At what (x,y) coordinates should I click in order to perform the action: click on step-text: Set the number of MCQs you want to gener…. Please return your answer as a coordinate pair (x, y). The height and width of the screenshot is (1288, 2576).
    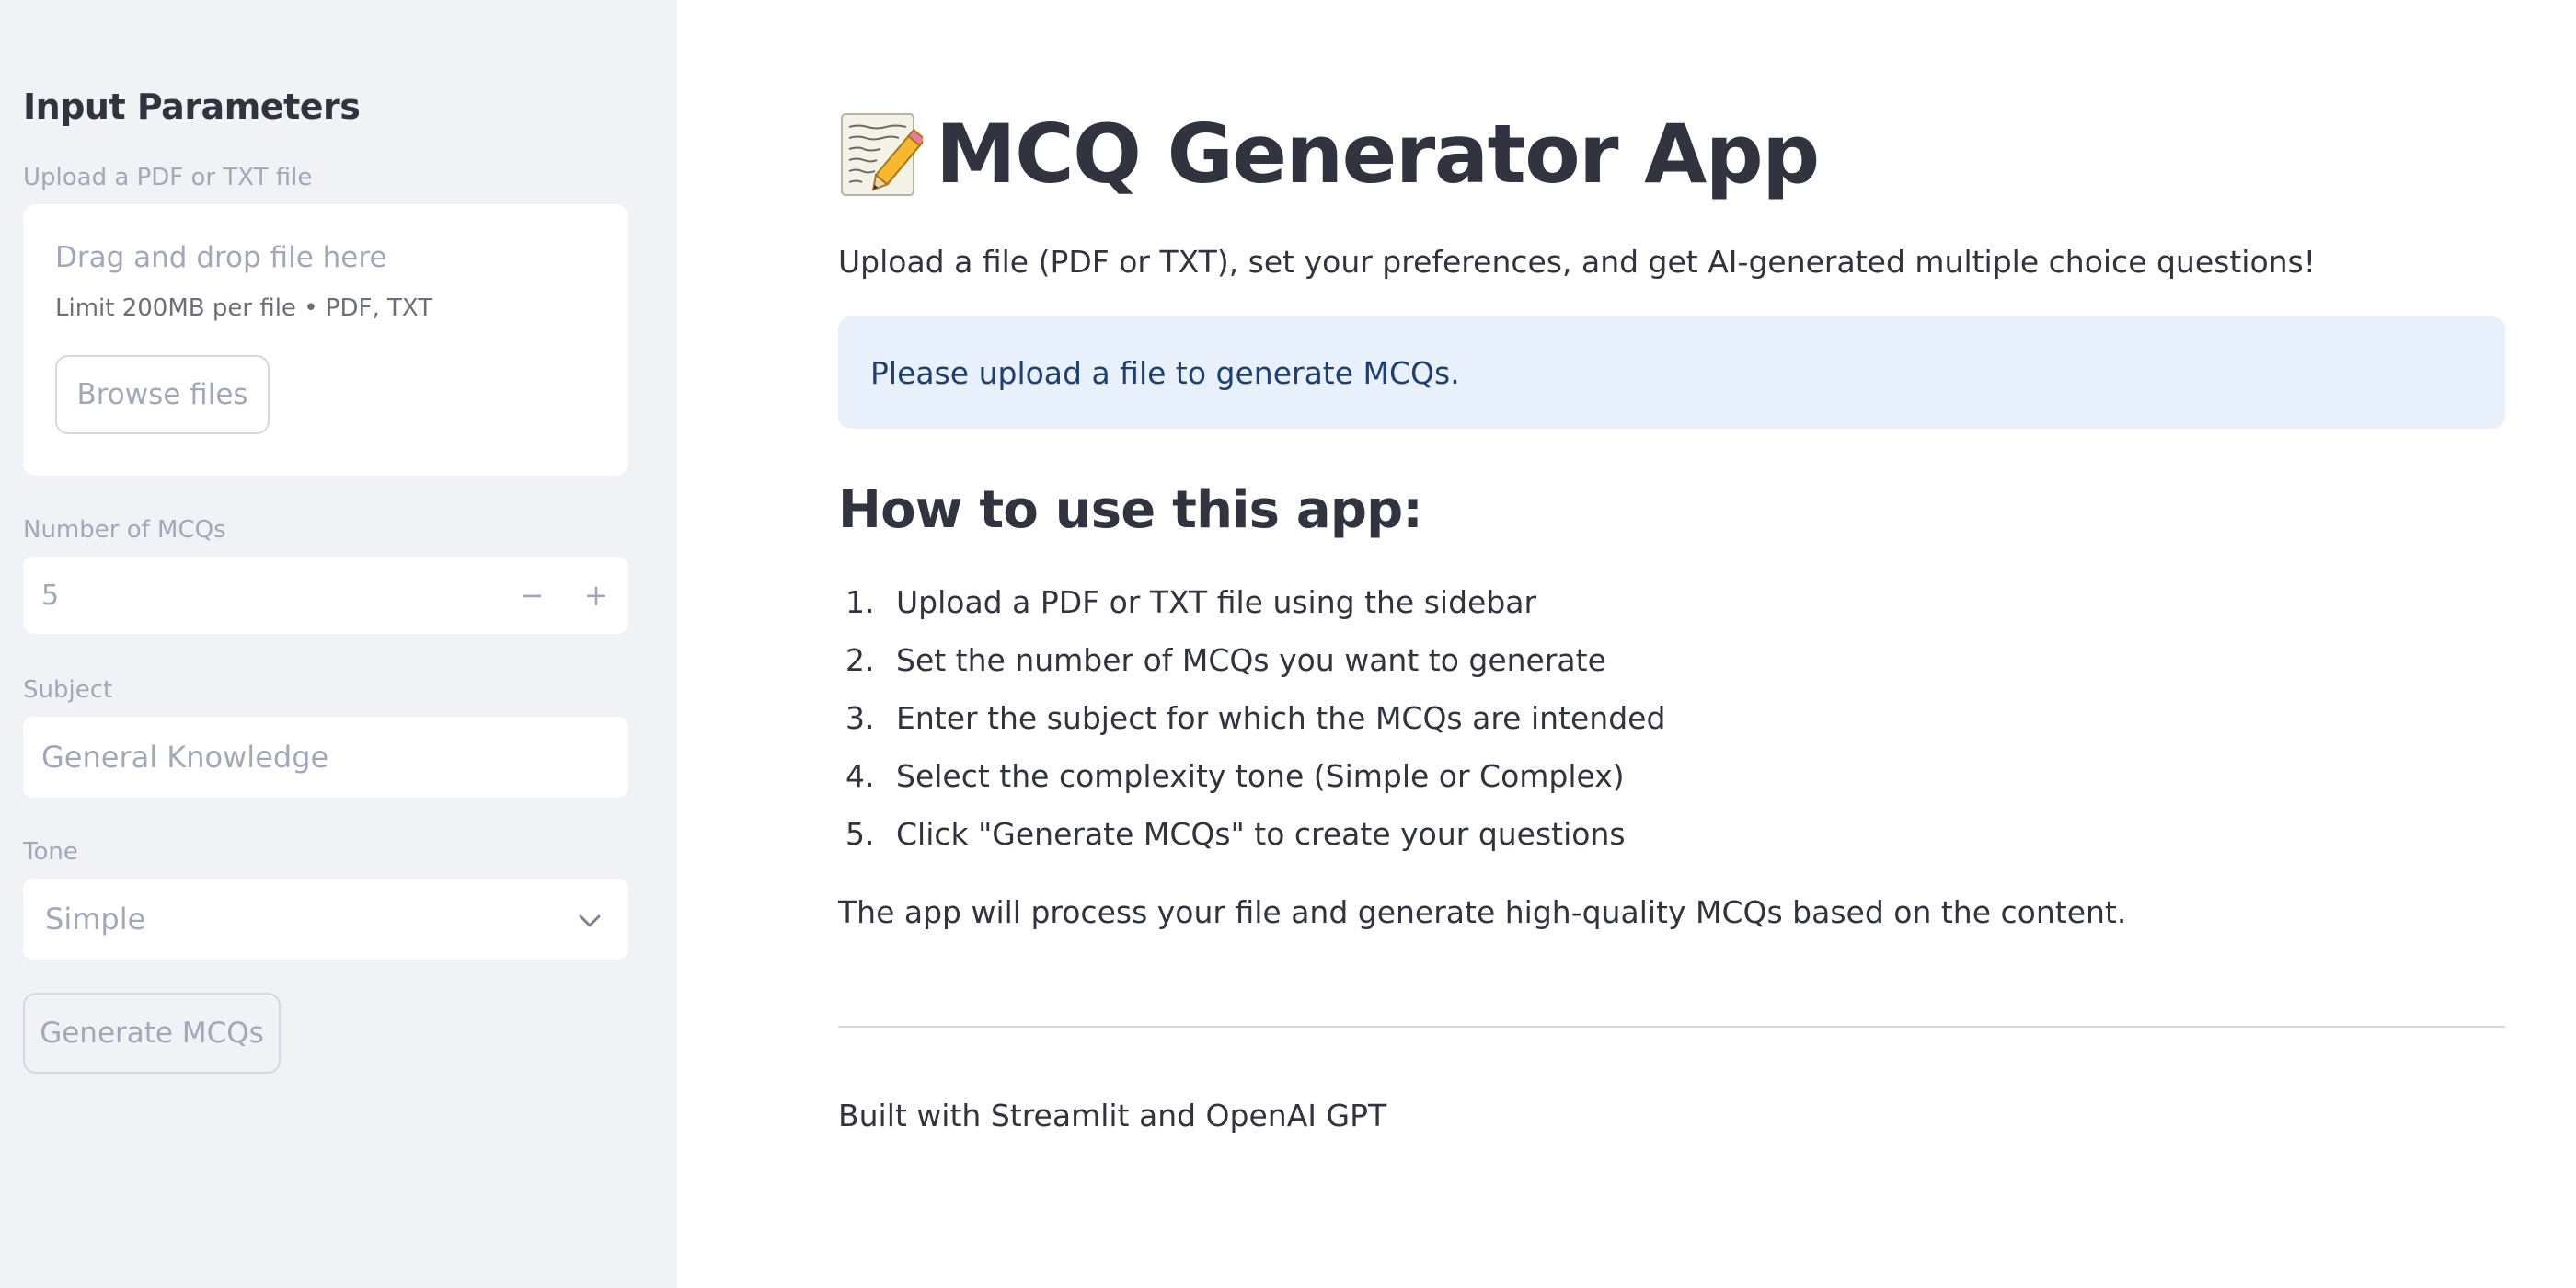
    Looking at the image, I should click on (1251, 660).